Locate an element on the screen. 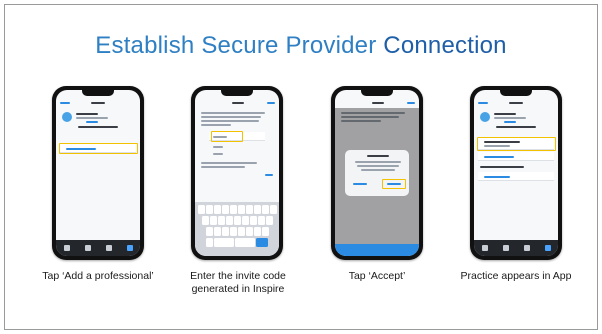 Image resolution: width=602 pixels, height=334 pixels. slide-title: Establish Secure Provider Connection is located at coordinates (301, 46).